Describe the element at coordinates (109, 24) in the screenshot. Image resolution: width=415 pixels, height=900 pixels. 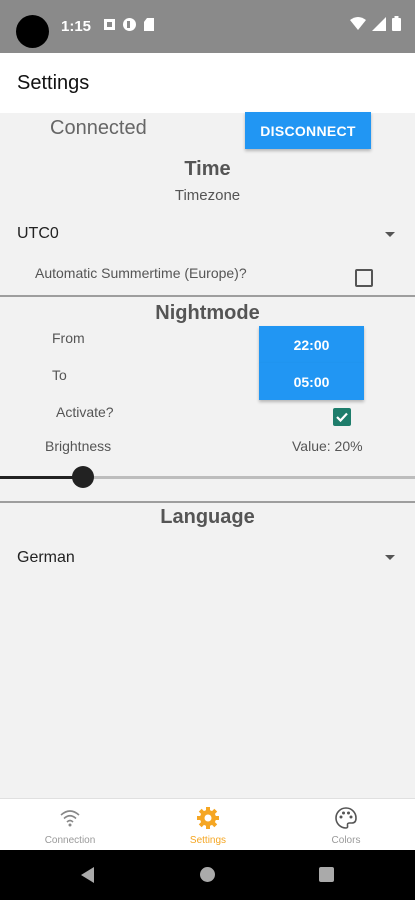
I see `notification-square-icon` at that location.